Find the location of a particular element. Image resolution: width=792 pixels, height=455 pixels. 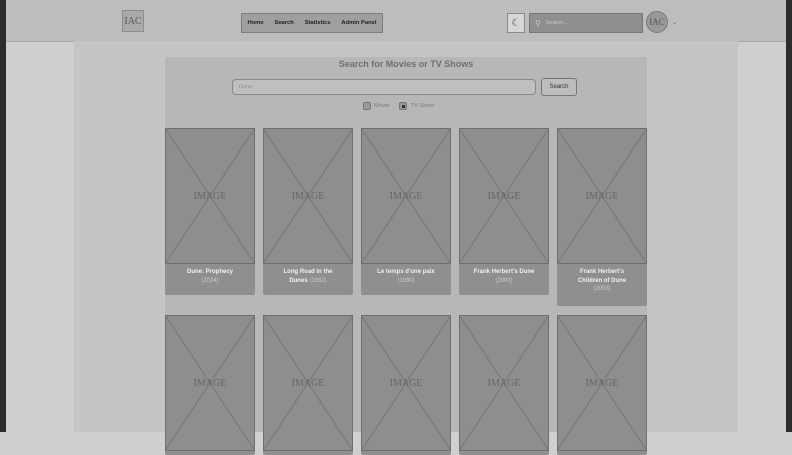

result-title: Frank Herbert's Dune is located at coordinates (504, 272).